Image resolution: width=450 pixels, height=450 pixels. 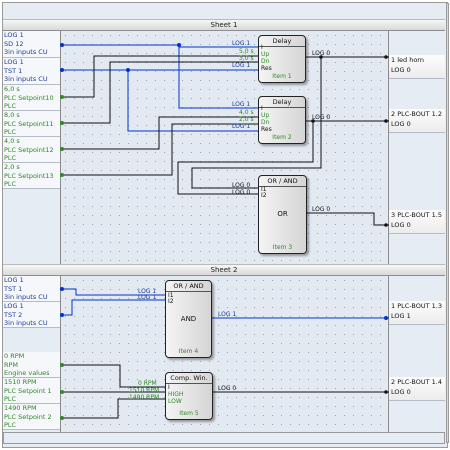 I want to click on block-item-label: Item 1, so click(x=282, y=76).